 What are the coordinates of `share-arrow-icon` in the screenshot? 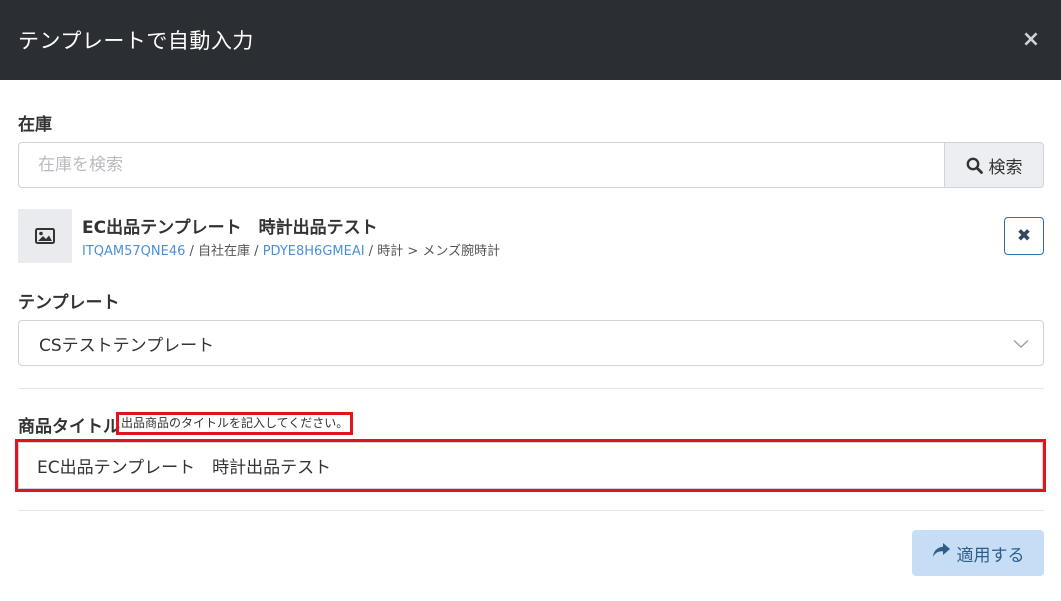 It's located at (941, 553).